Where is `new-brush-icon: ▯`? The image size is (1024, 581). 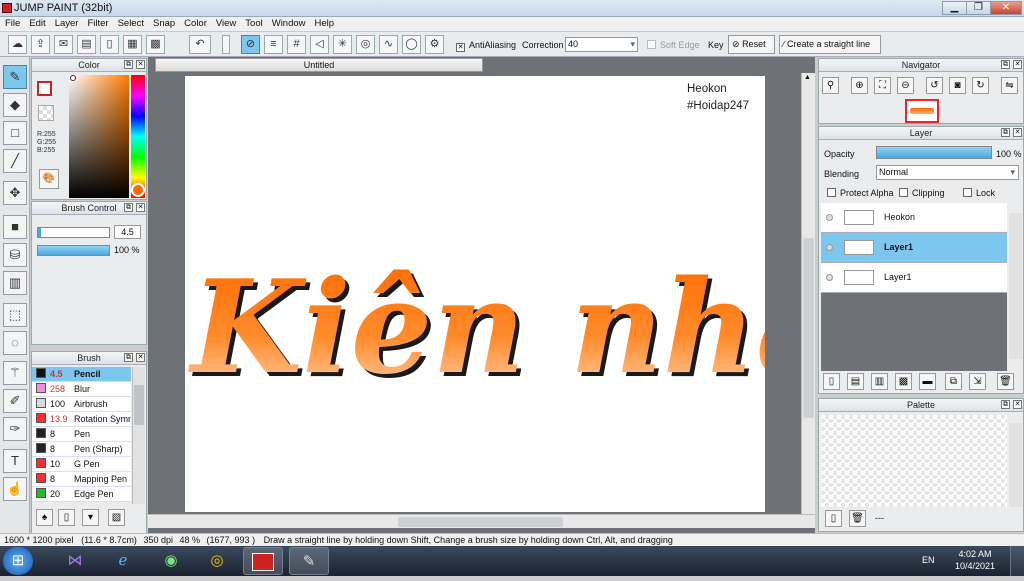
new-brush-icon: ▯ is located at coordinates (66, 517).